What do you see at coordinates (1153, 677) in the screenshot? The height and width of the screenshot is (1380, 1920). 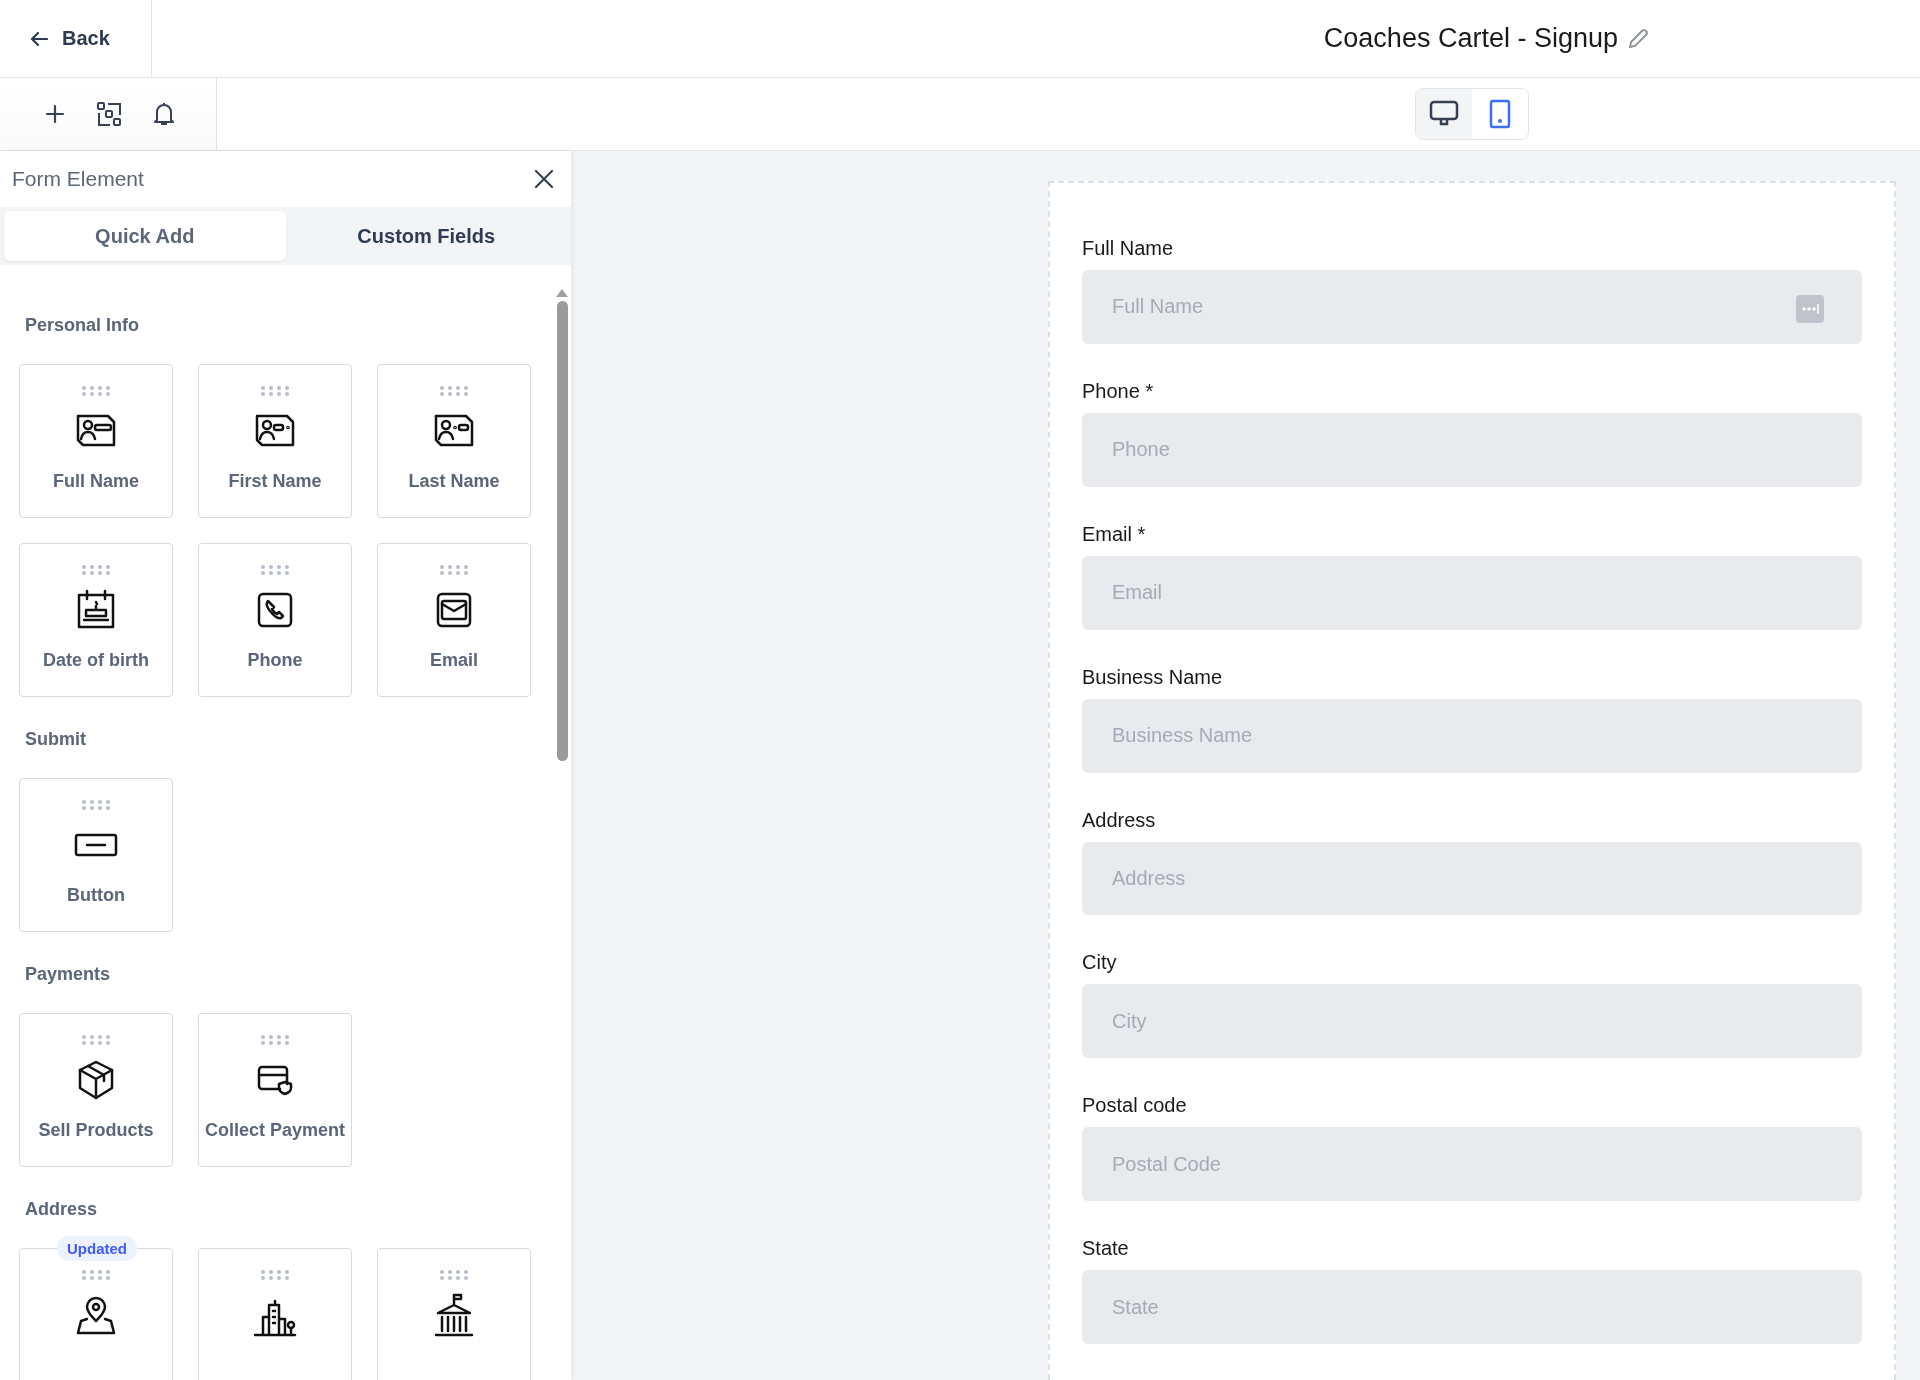 I see `field-label: Business Name` at bounding box center [1153, 677].